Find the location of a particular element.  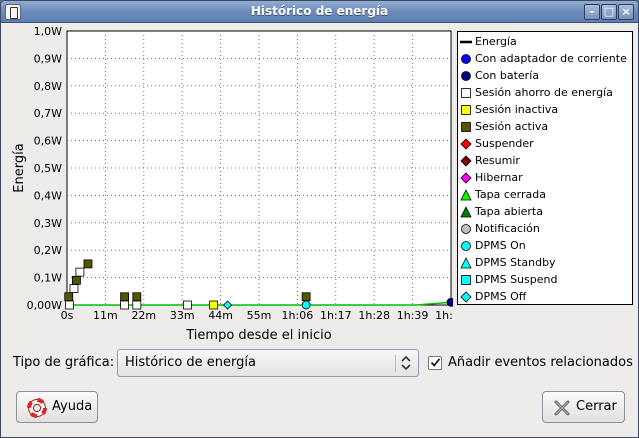

y-tick-label: 0,00W is located at coordinates (44, 305).